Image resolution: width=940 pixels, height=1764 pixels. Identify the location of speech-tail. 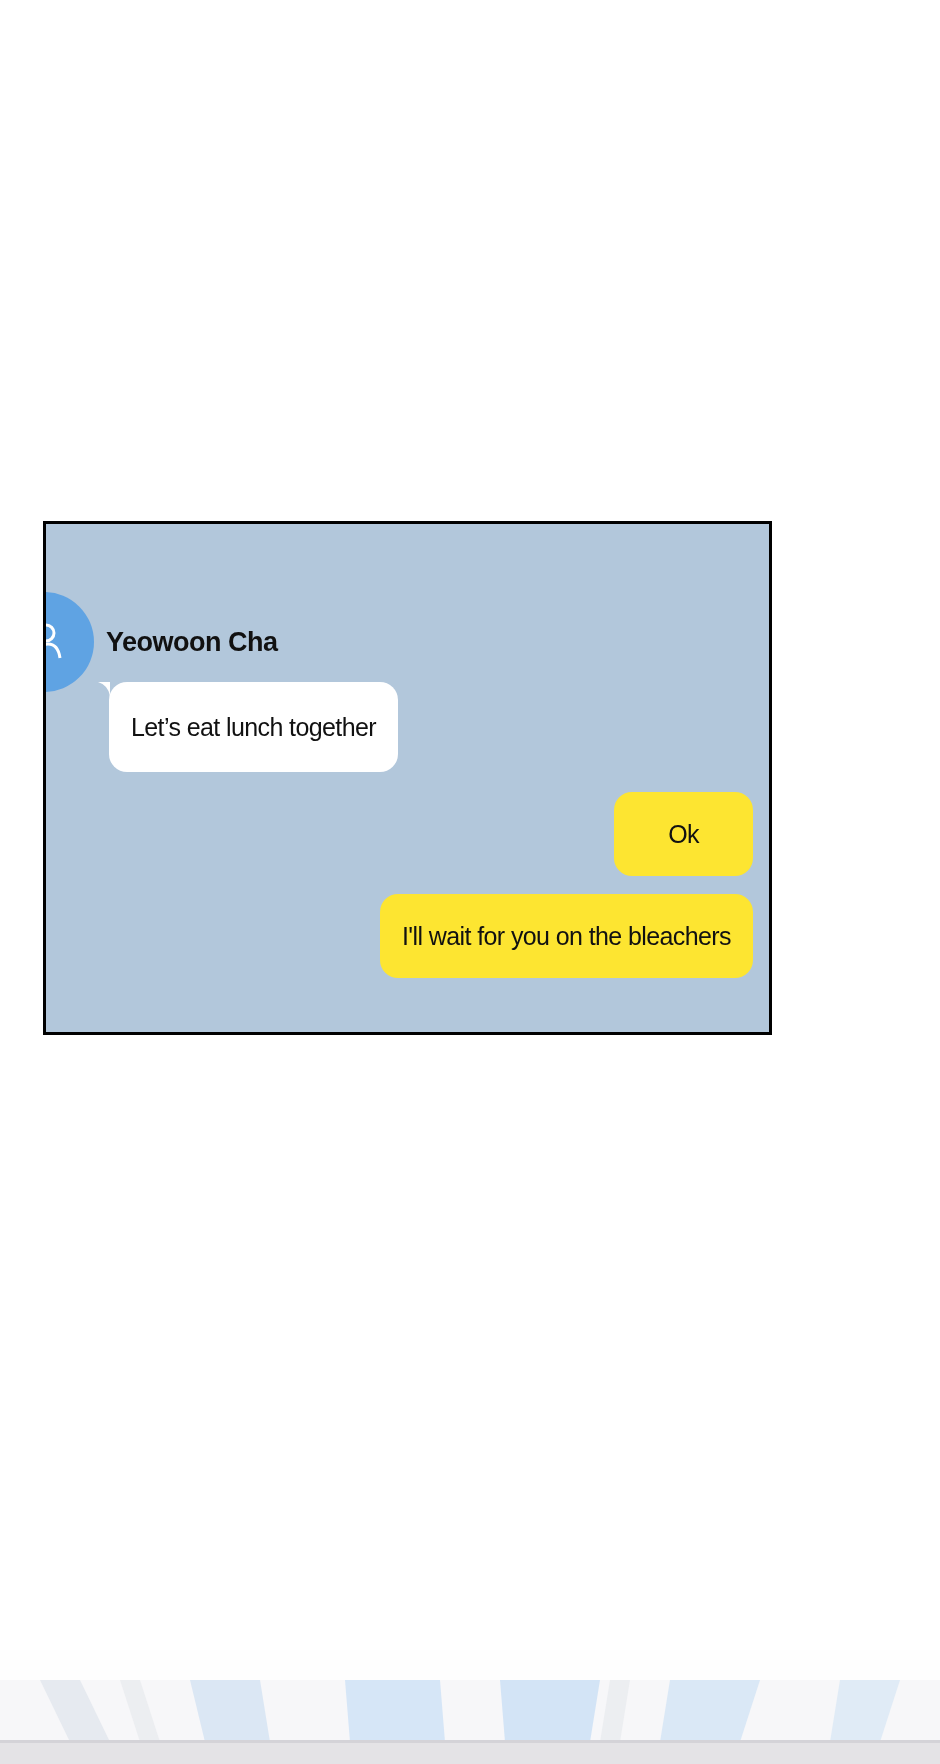
(104, 689).